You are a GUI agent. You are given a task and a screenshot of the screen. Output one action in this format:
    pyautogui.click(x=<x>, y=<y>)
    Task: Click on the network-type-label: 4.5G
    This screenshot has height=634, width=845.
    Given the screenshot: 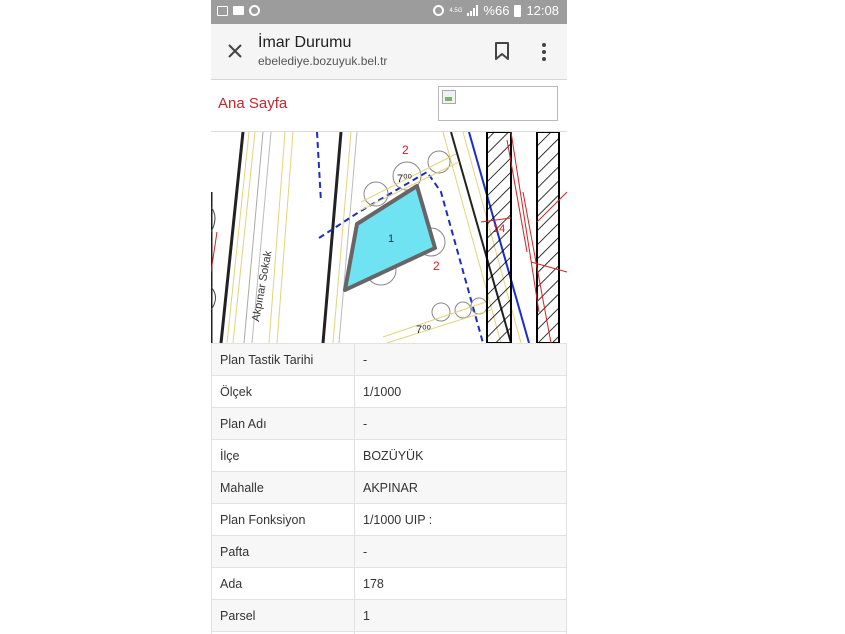 What is the action you would take?
    pyautogui.click(x=456, y=10)
    